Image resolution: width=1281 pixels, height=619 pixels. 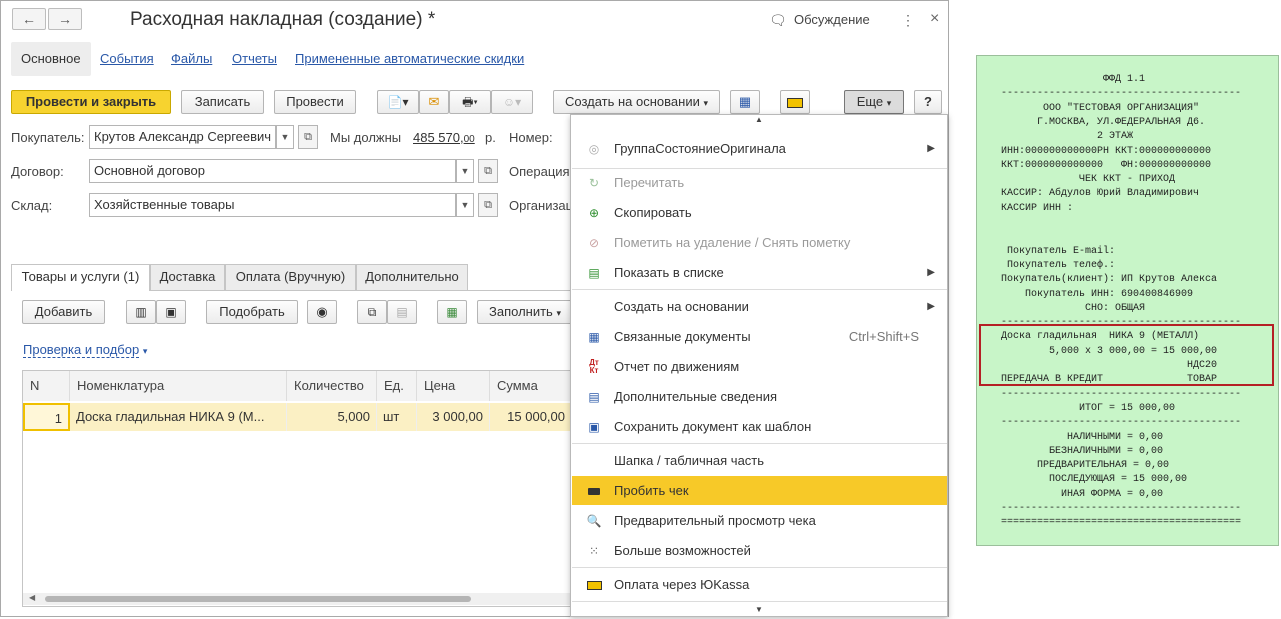 What do you see at coordinates (171, 312) in the screenshot?
I see `scanner-icon: ▣` at bounding box center [171, 312].